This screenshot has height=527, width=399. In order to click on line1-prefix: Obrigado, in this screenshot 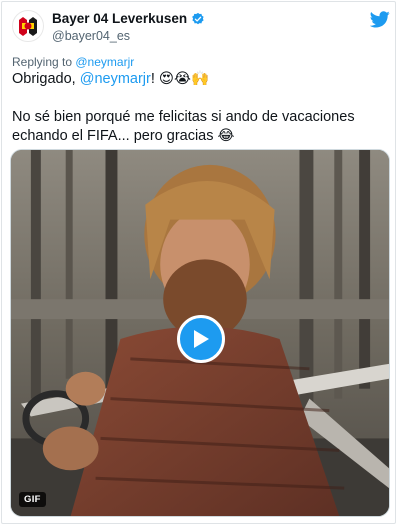, I will do `click(46, 79)`.